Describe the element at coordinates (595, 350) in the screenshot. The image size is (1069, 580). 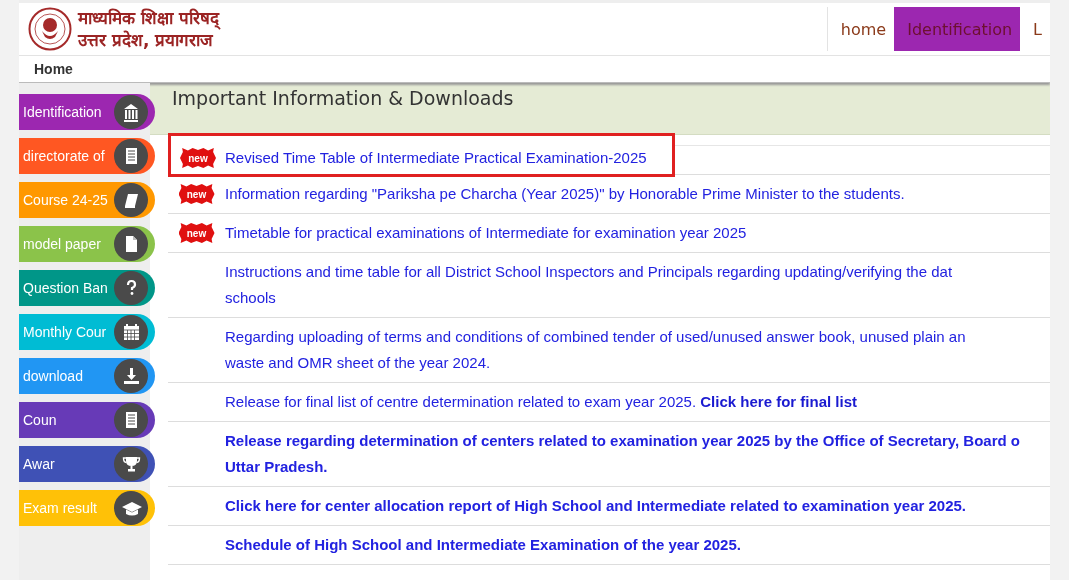
I see `notice-link: Regarding uploading of terms and conditions of combined tender of used/unused answer book, unused plain an waste and OMR sheet of the year 2024.` at that location.